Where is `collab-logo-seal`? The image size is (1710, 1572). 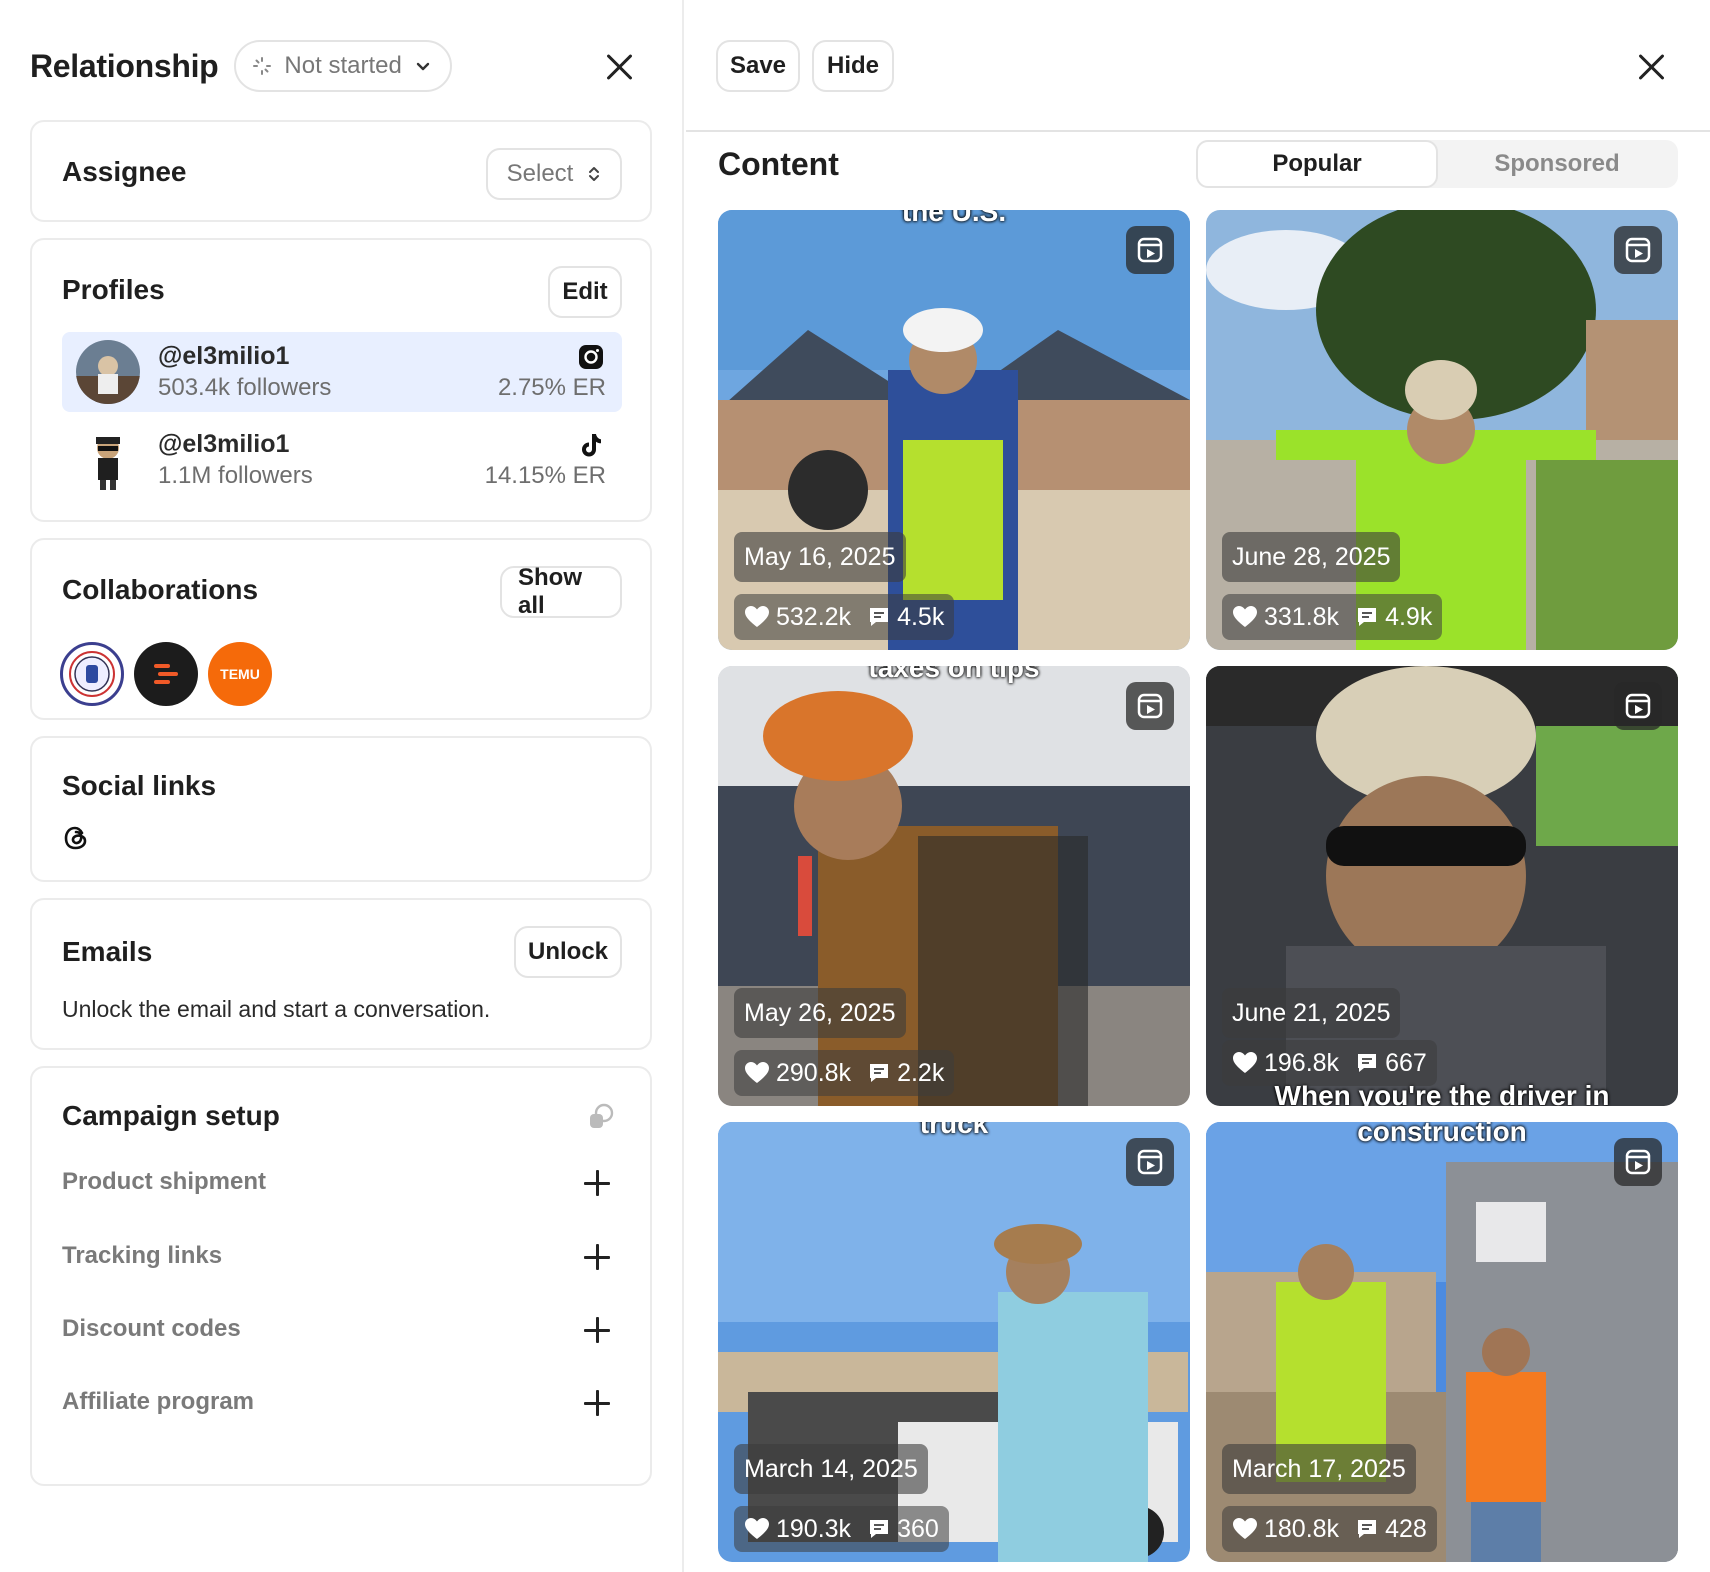 collab-logo-seal is located at coordinates (92, 674).